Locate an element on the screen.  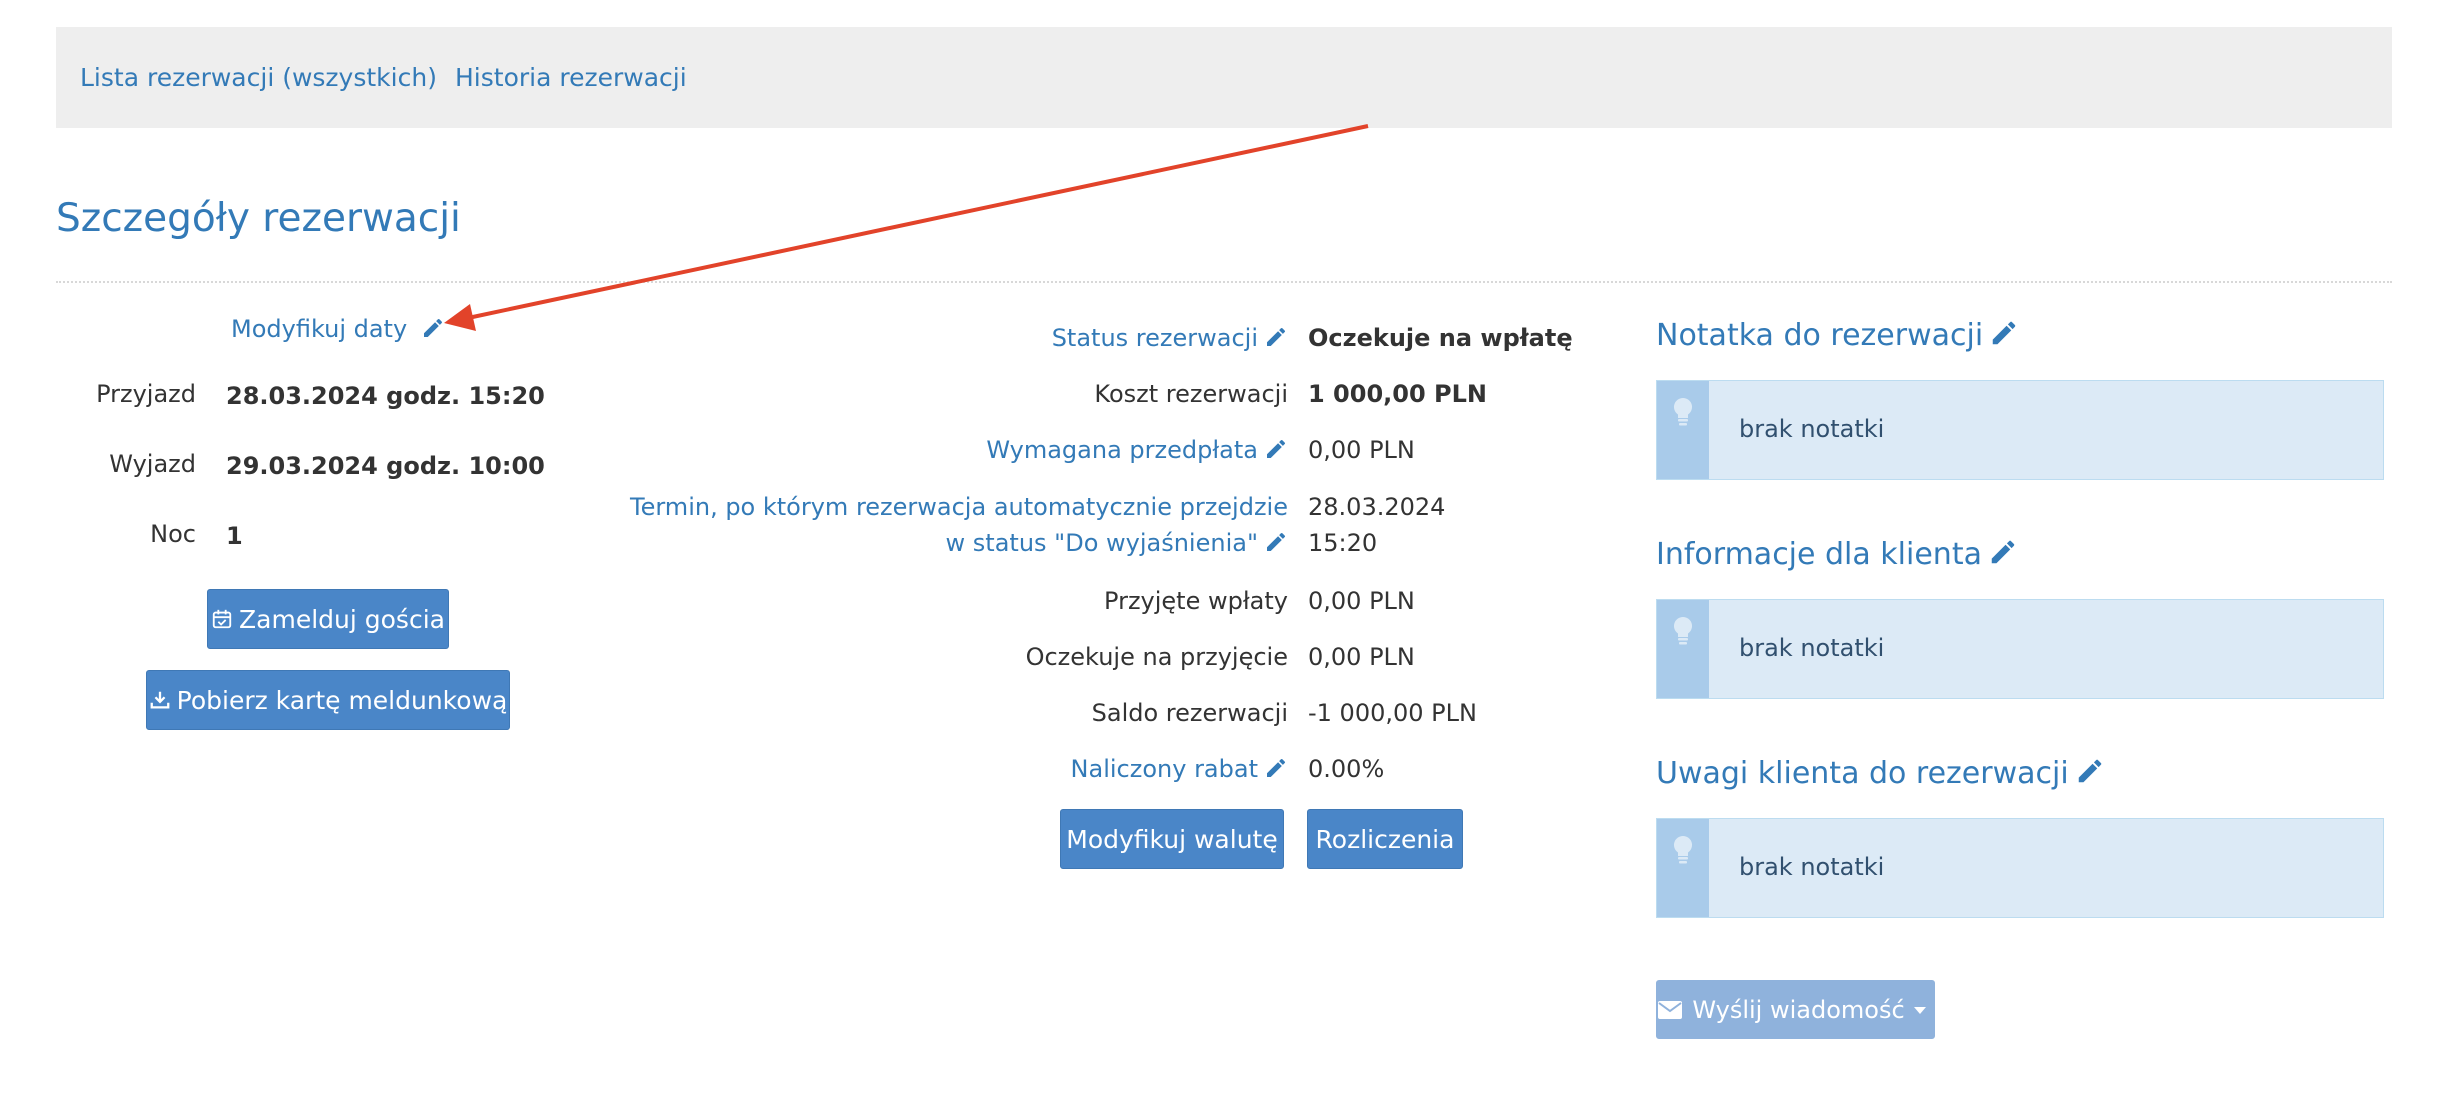
client-remarks-text: brak notatki is located at coordinates (1812, 867).